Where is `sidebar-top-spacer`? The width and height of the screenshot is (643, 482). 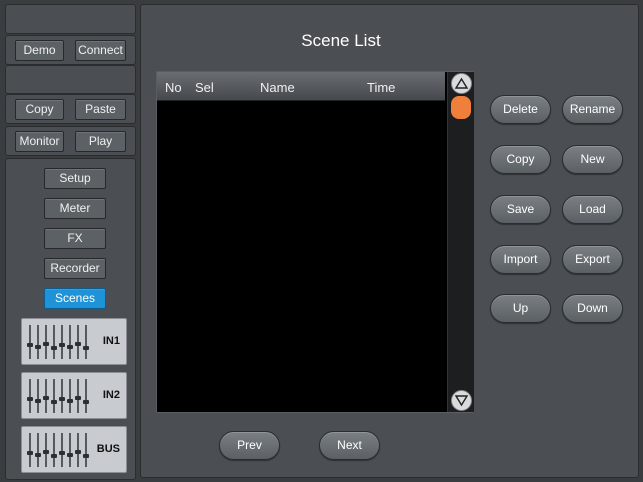 sidebar-top-spacer is located at coordinates (70, 19).